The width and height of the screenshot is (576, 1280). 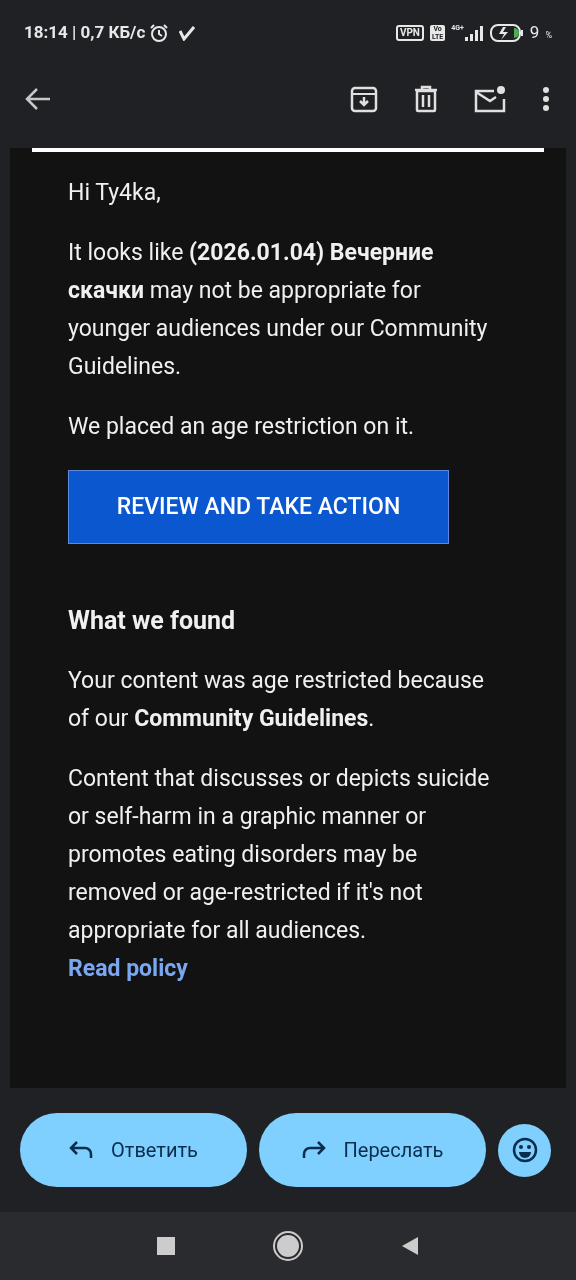 I want to click on check-icon, so click(x=187, y=33).